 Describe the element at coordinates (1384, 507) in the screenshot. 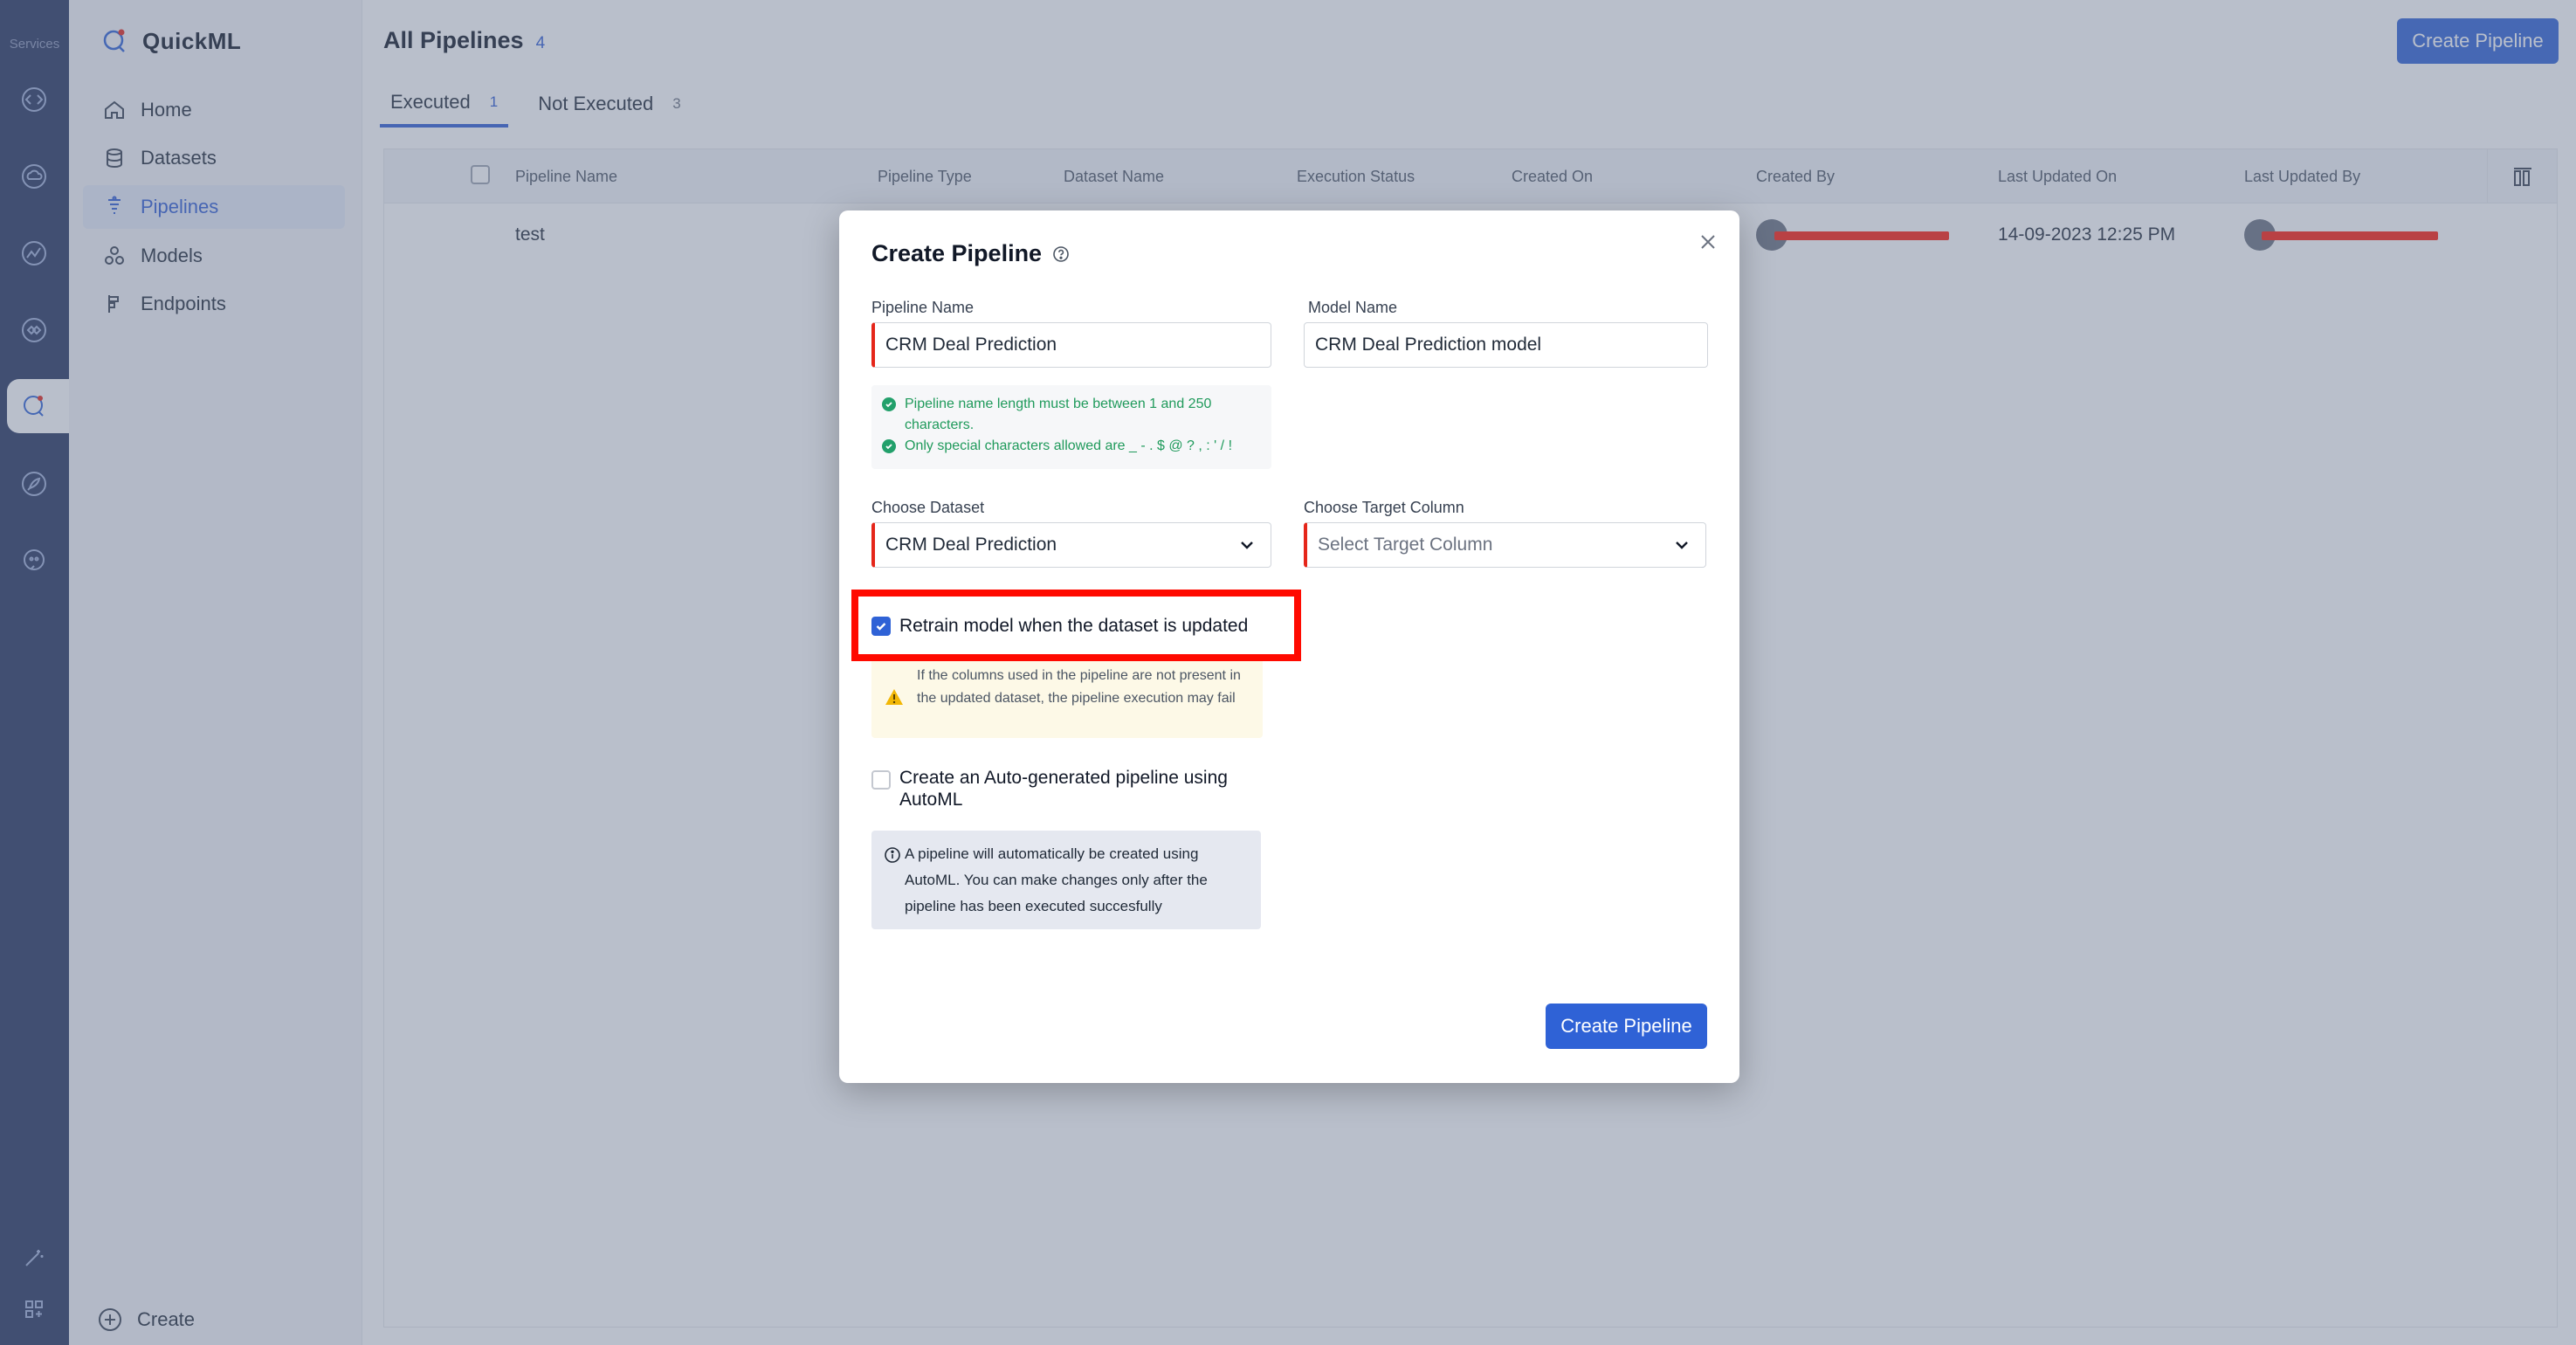

I see `choose-target-column-label: Choose Target Column` at that location.